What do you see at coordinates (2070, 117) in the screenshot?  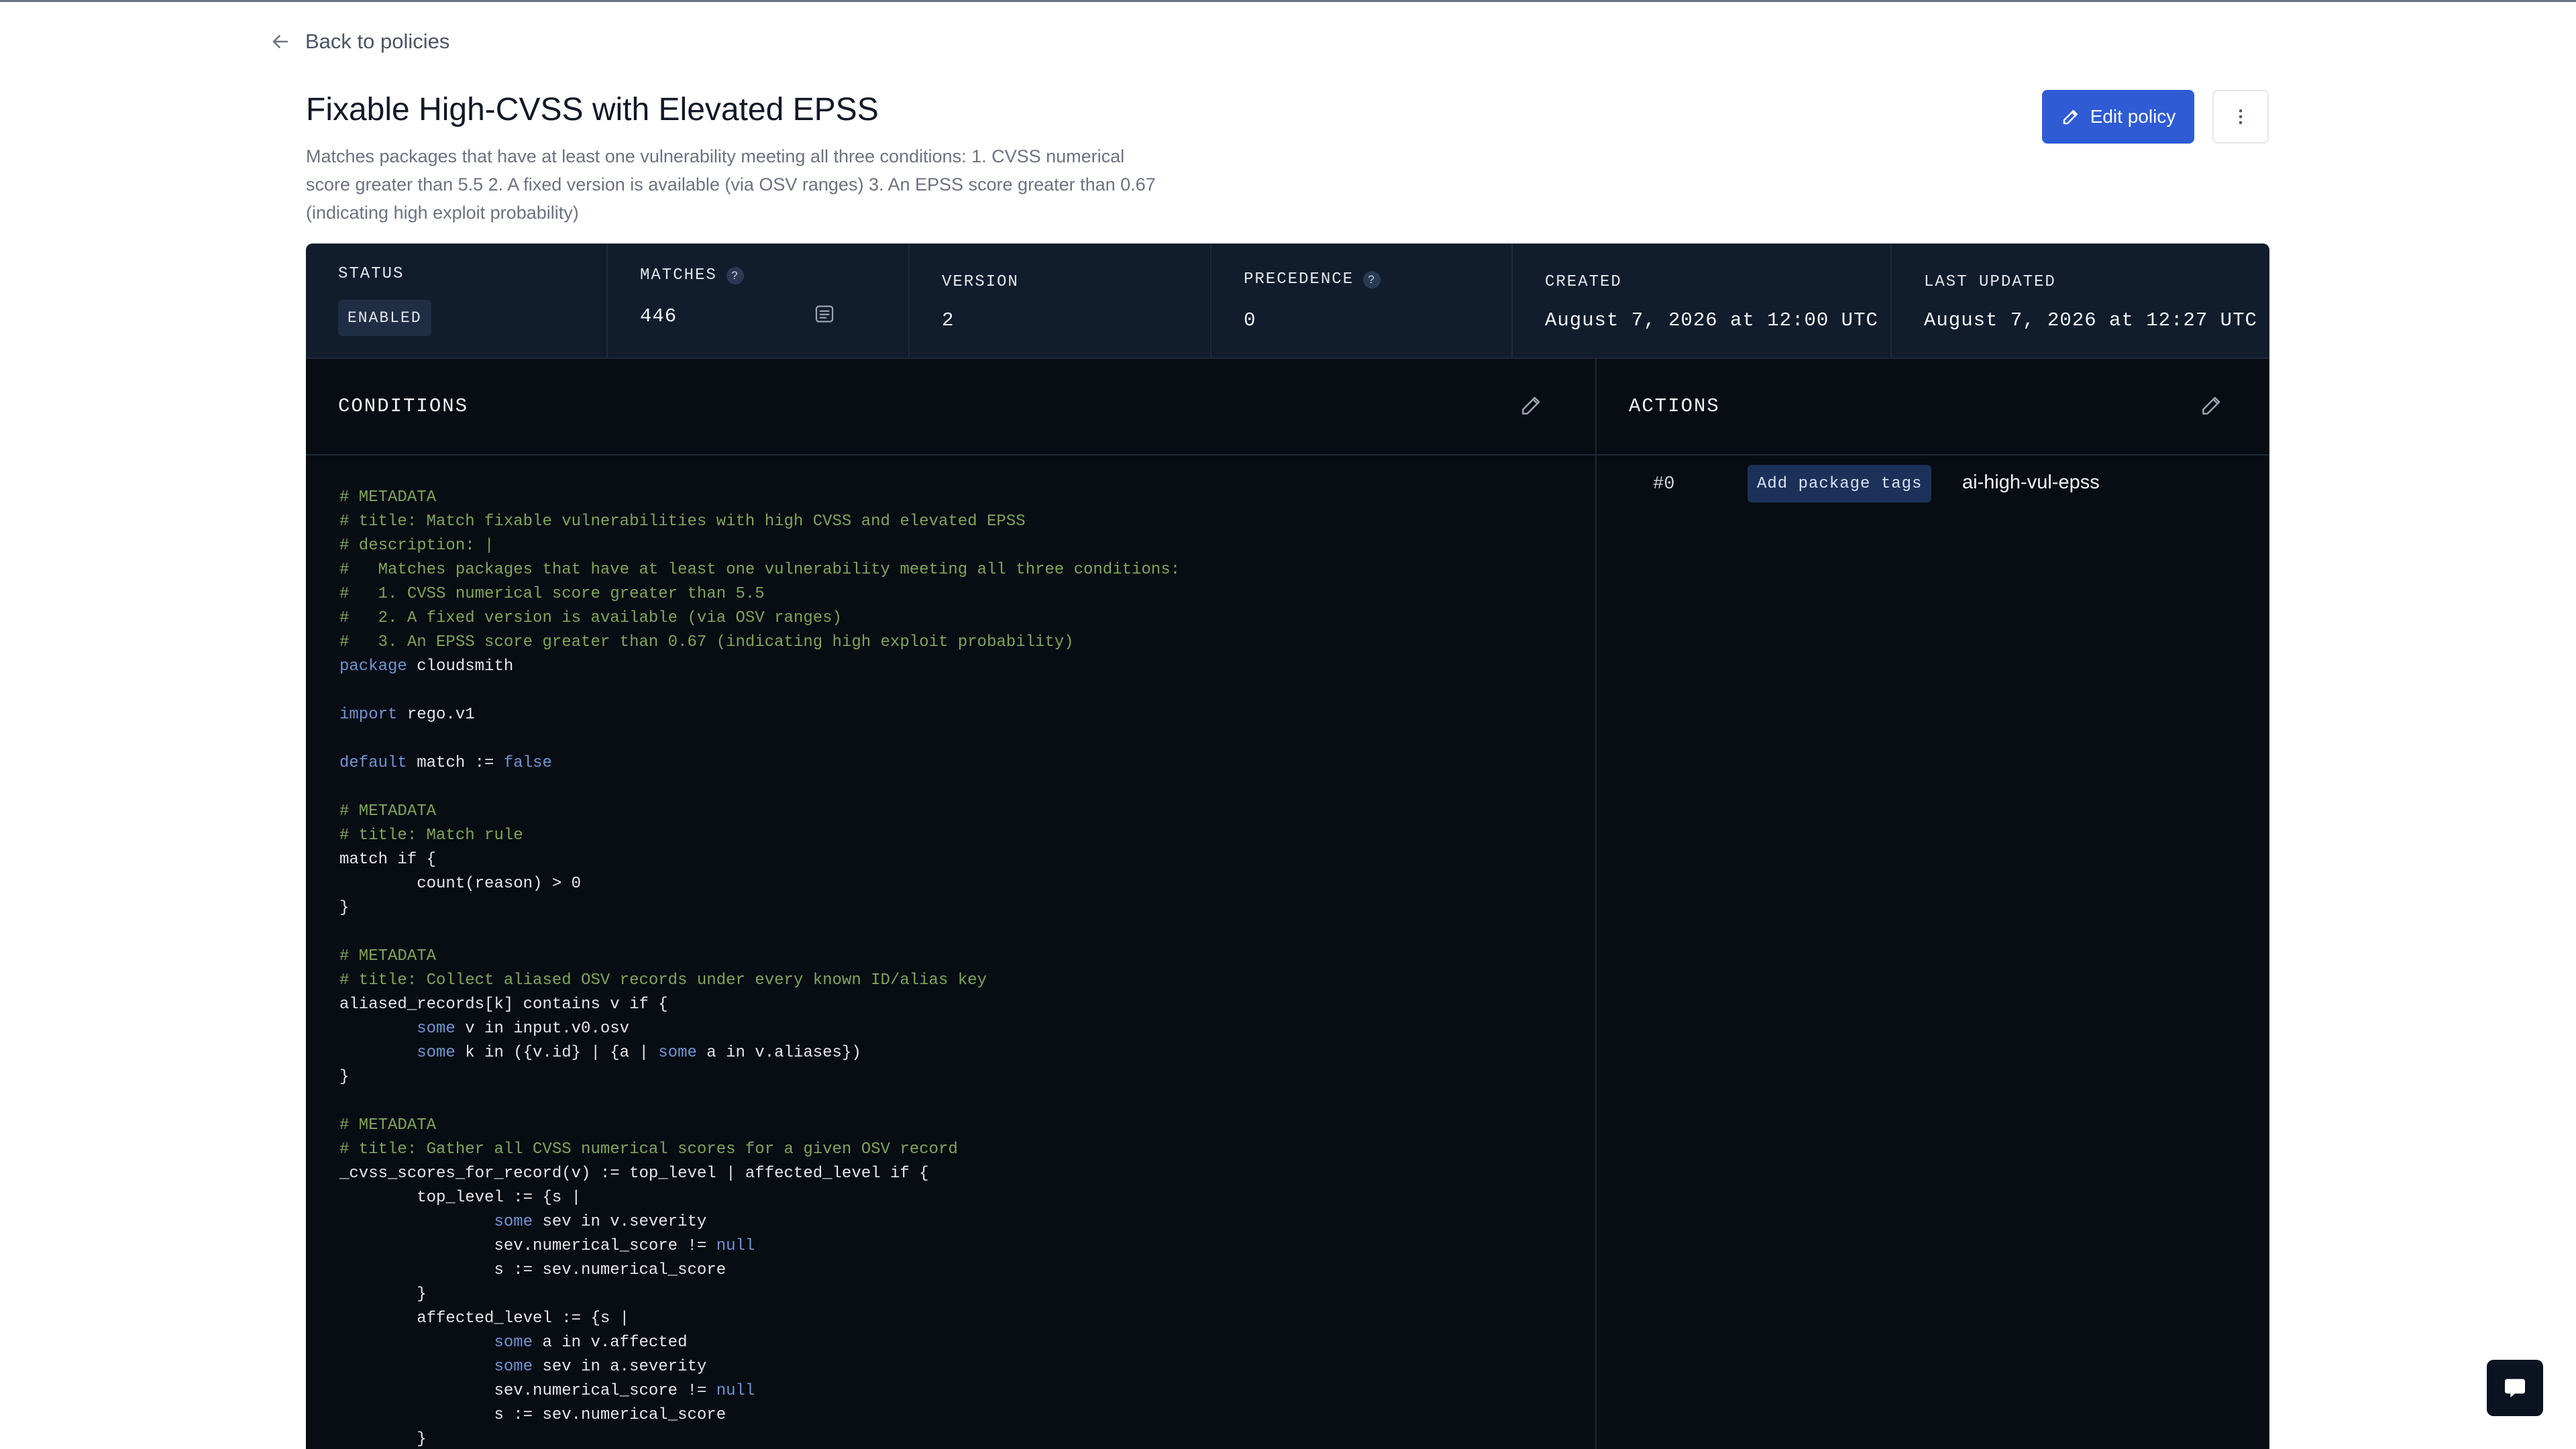 I see `pencil-icon` at bounding box center [2070, 117].